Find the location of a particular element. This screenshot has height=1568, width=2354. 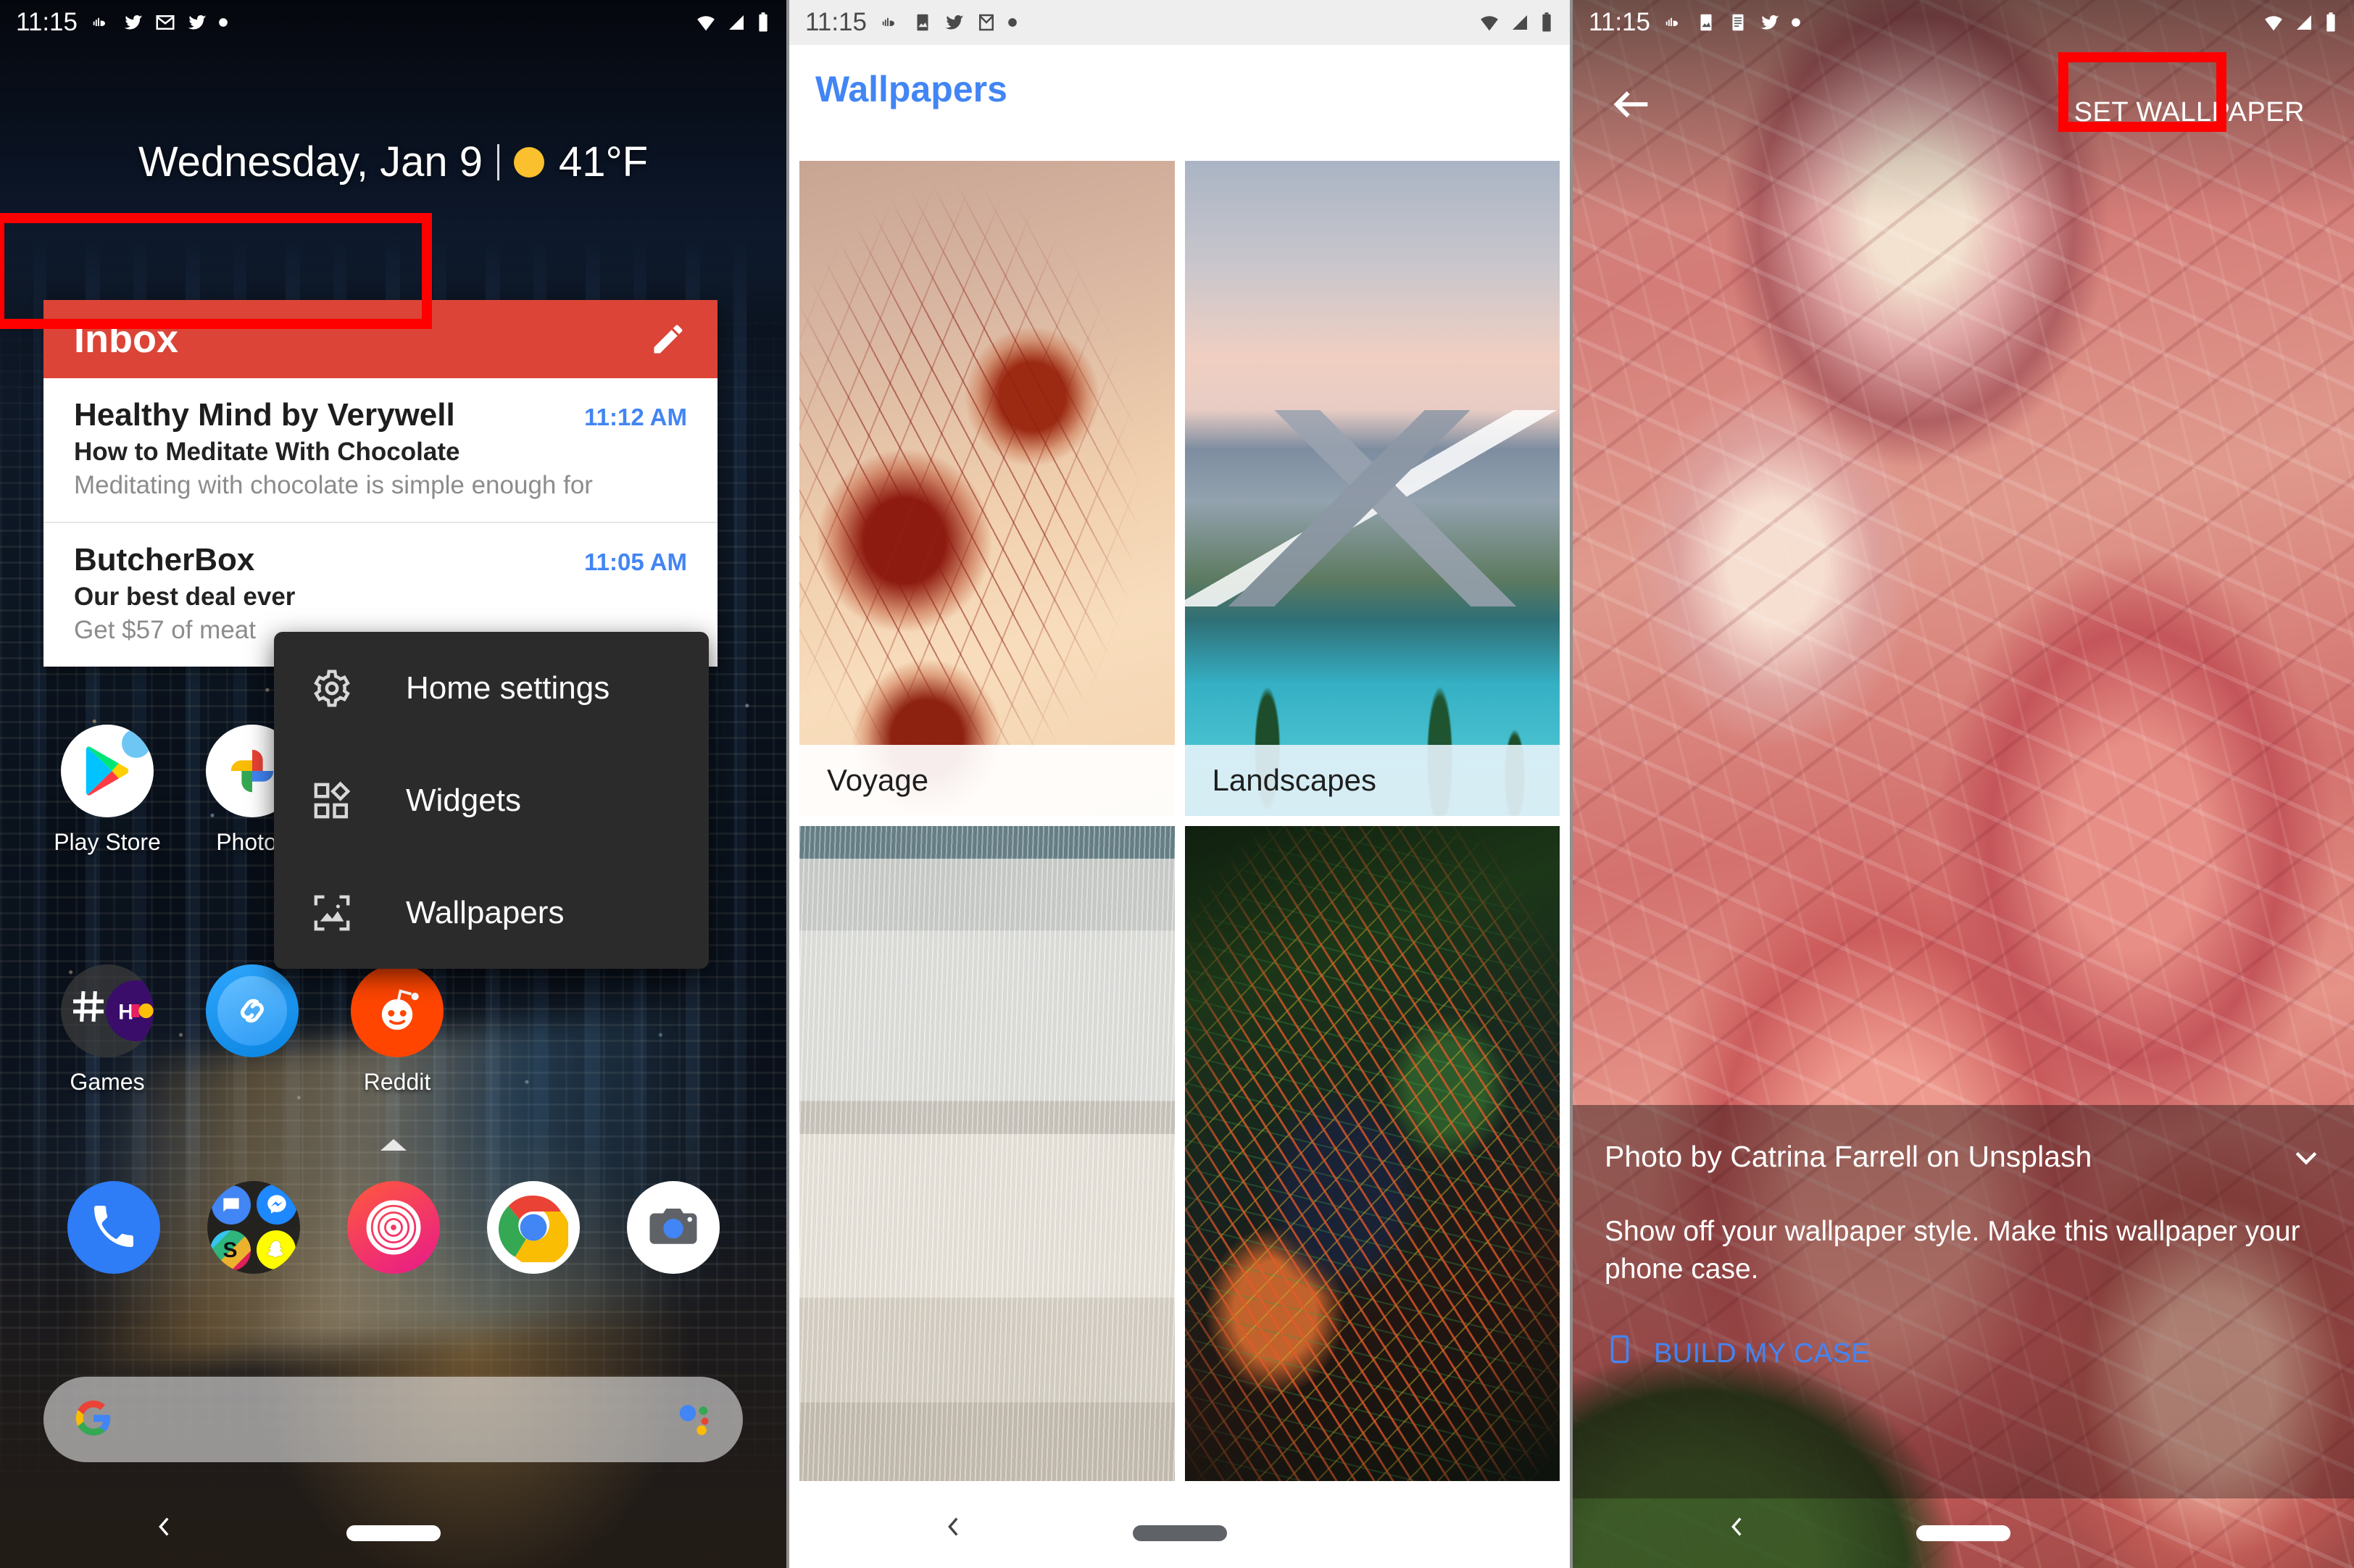

status-bar-home: 11:15 is located at coordinates (393, 22).